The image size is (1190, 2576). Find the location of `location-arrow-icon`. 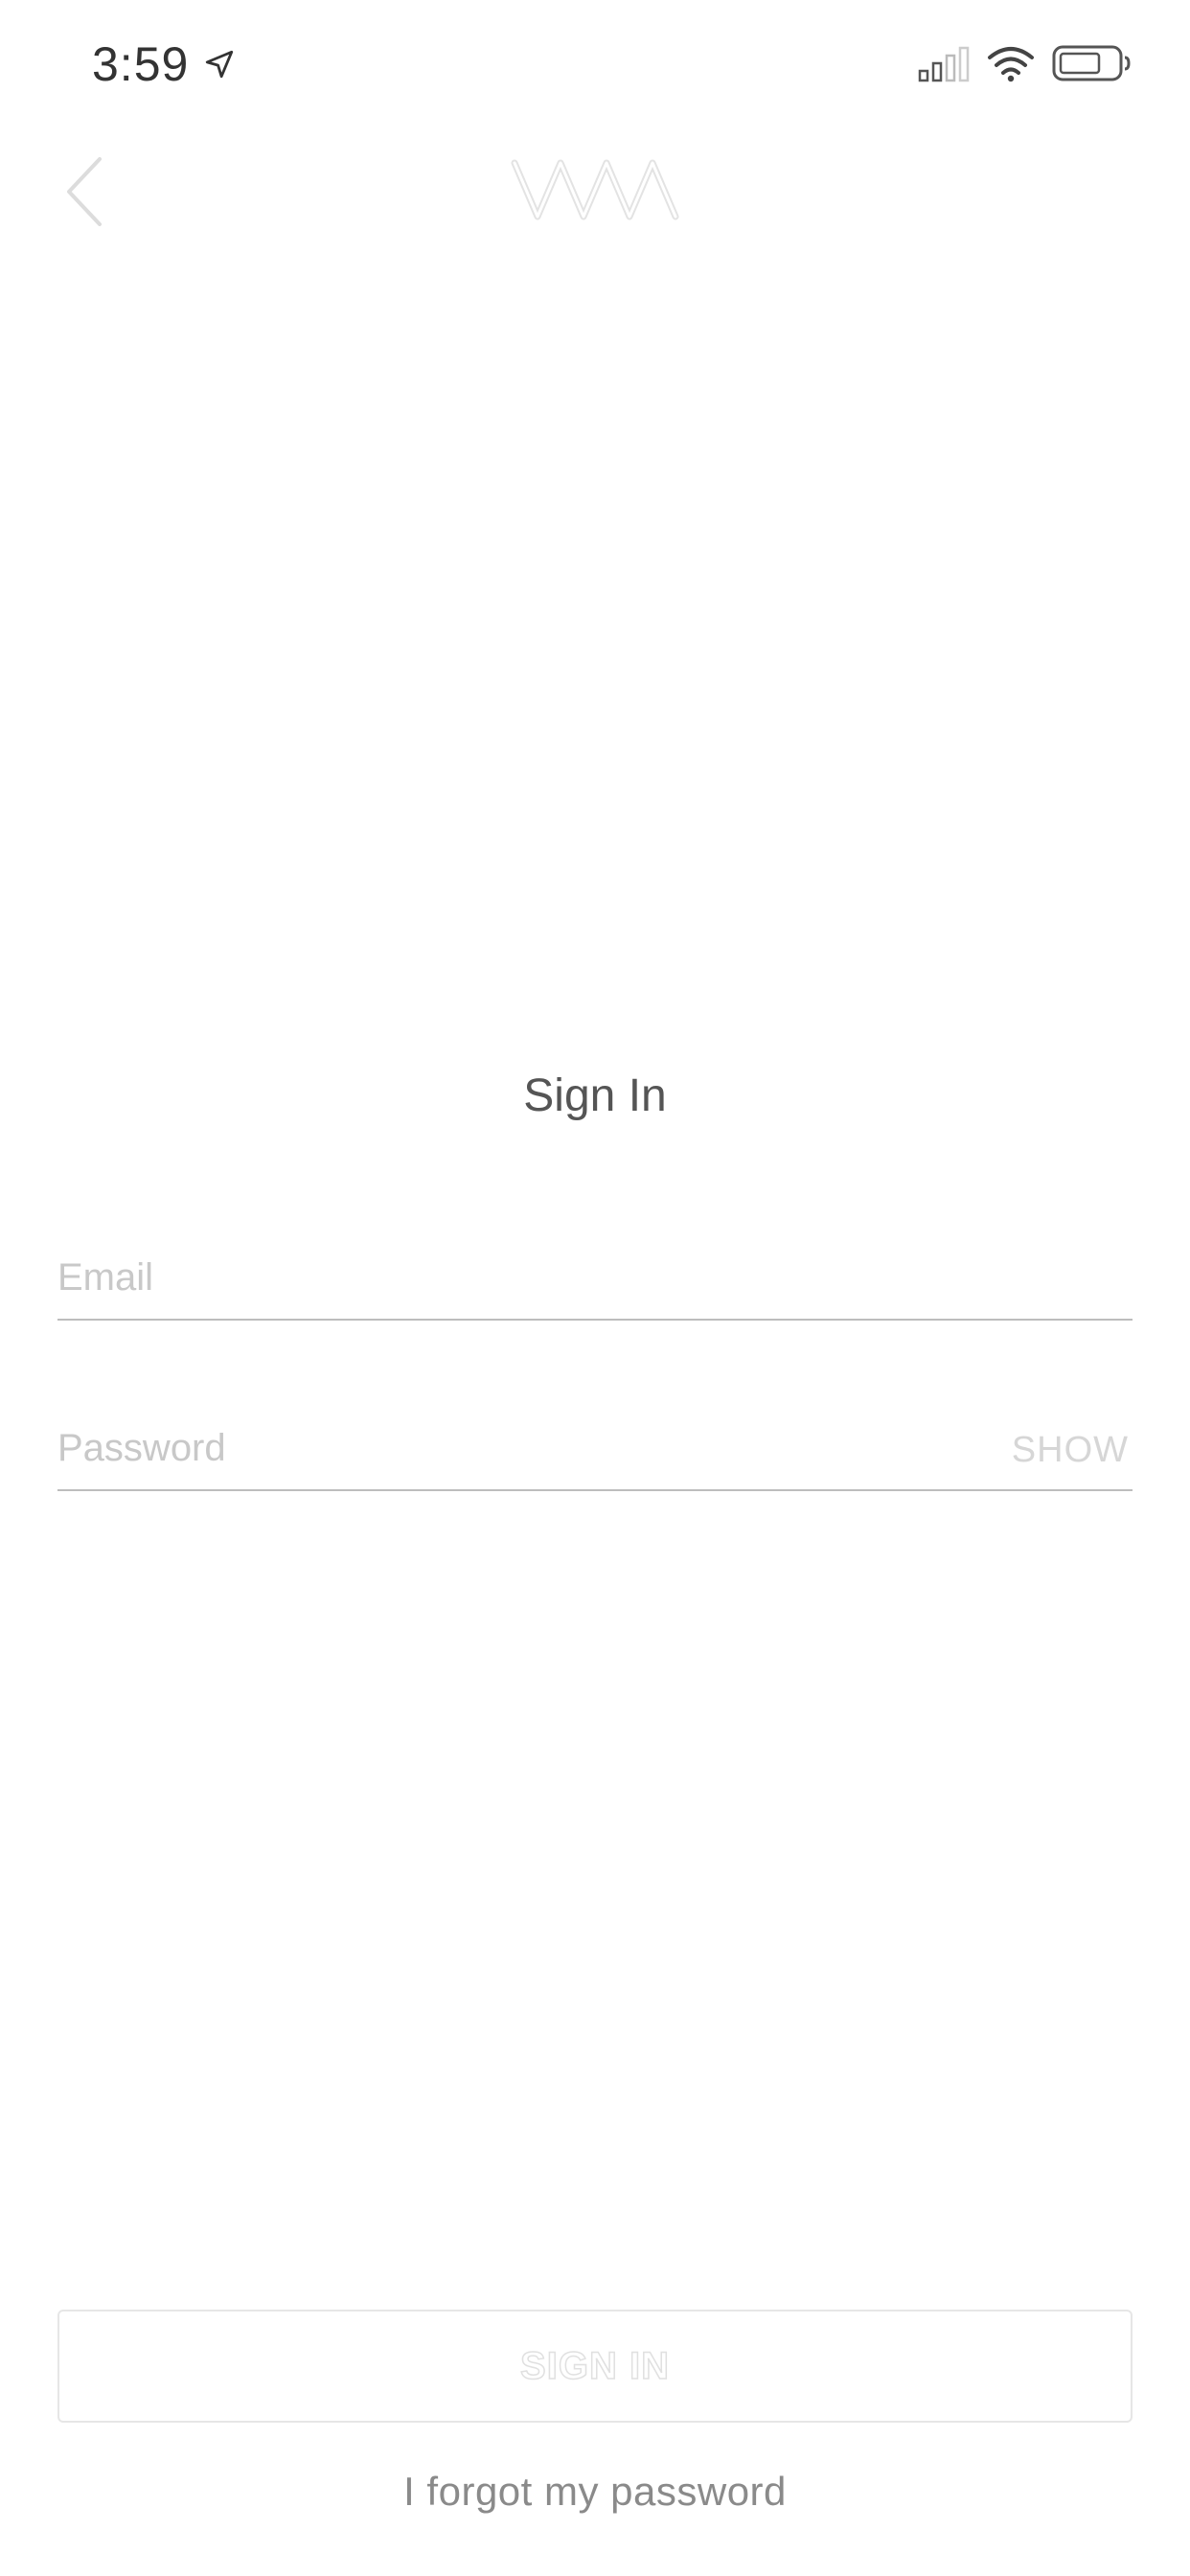

location-arrow-icon is located at coordinates (220, 64).